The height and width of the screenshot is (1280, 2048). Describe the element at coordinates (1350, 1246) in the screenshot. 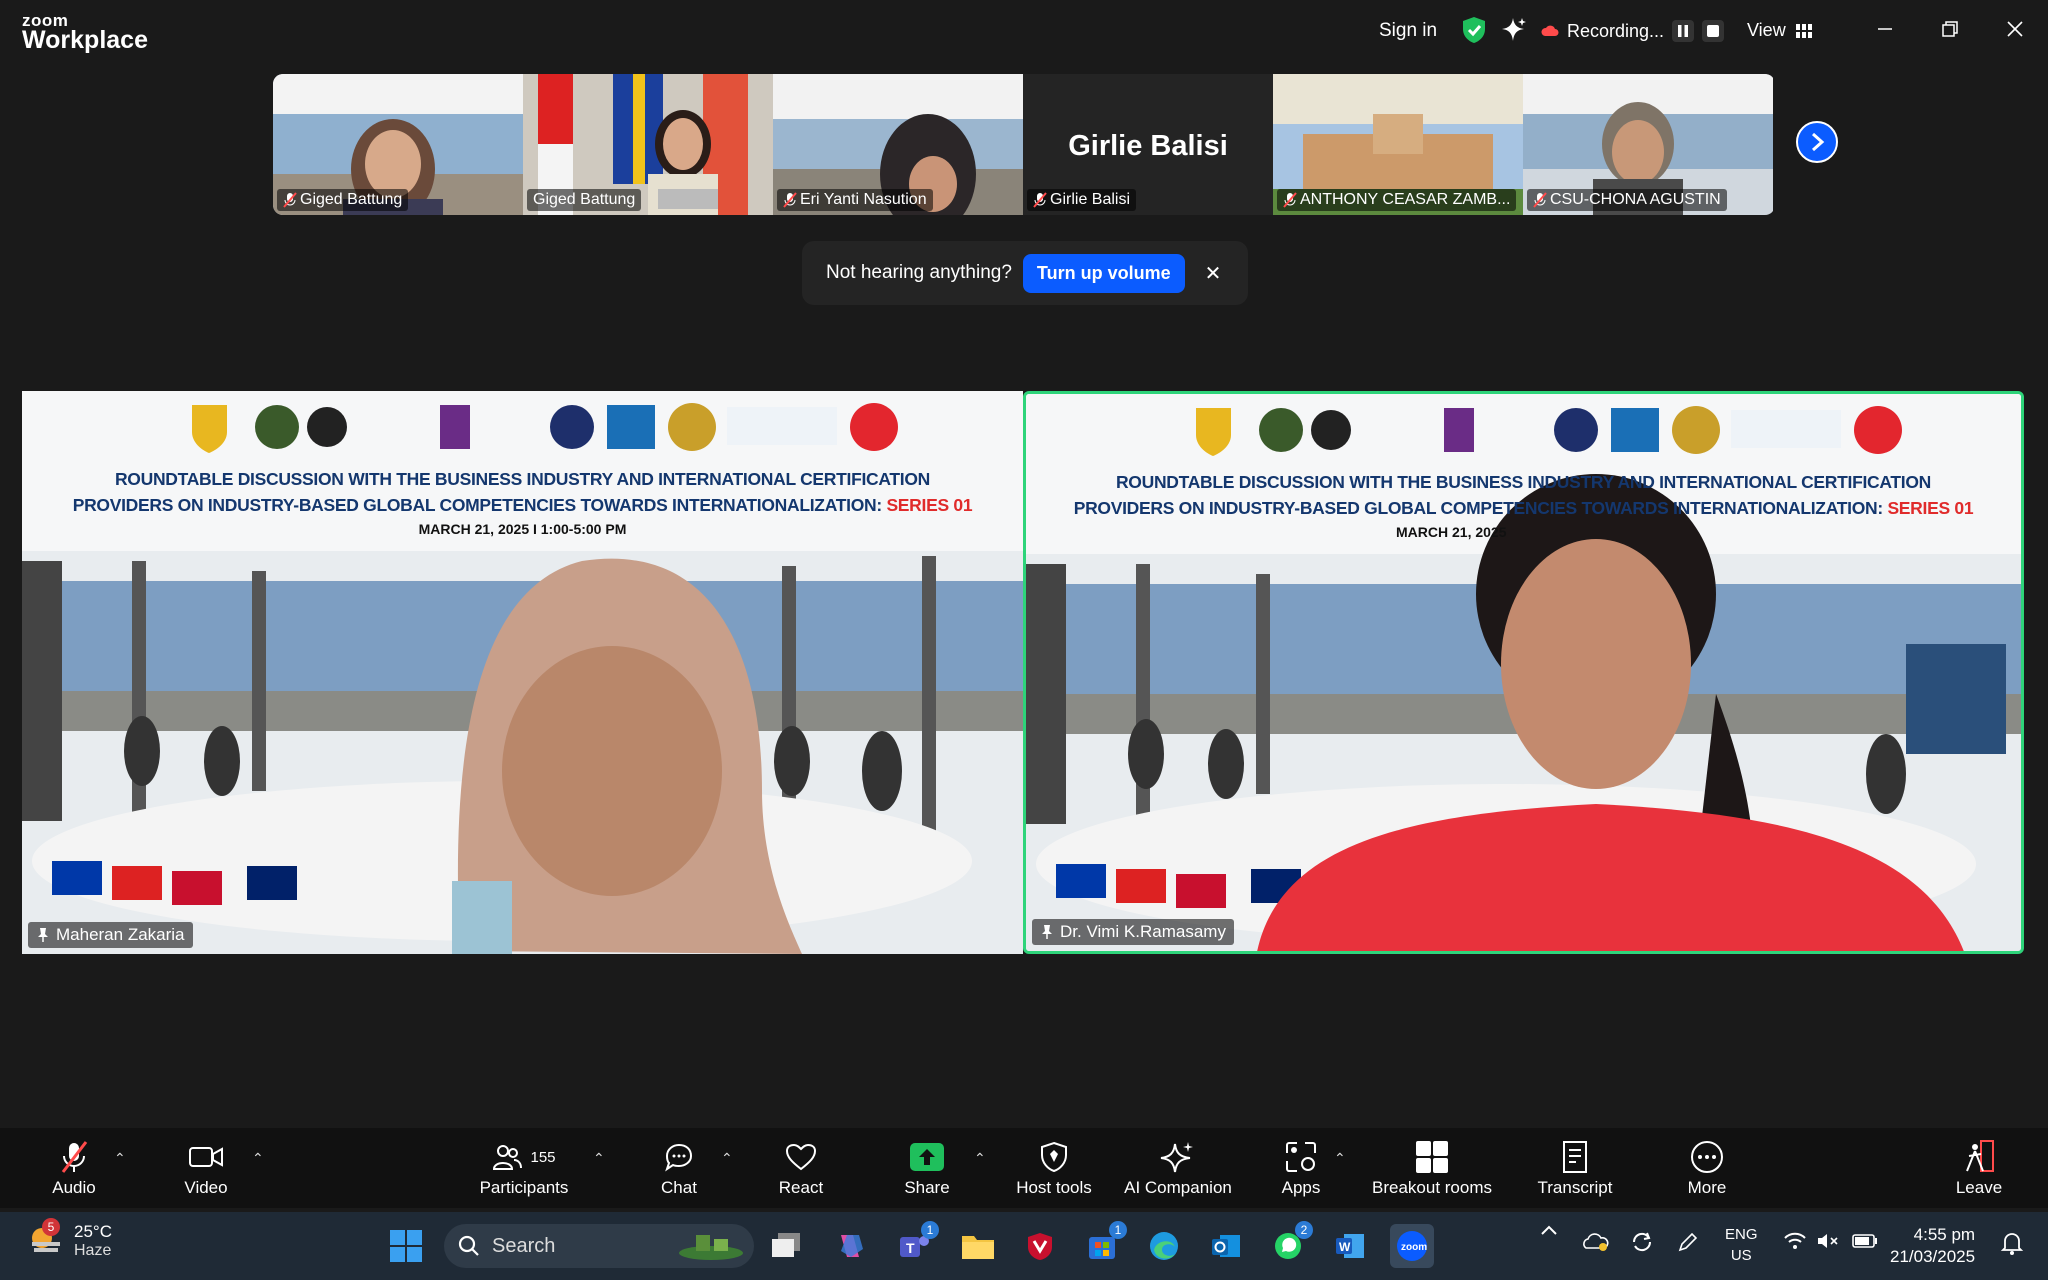

I see `word-icon: W` at that location.